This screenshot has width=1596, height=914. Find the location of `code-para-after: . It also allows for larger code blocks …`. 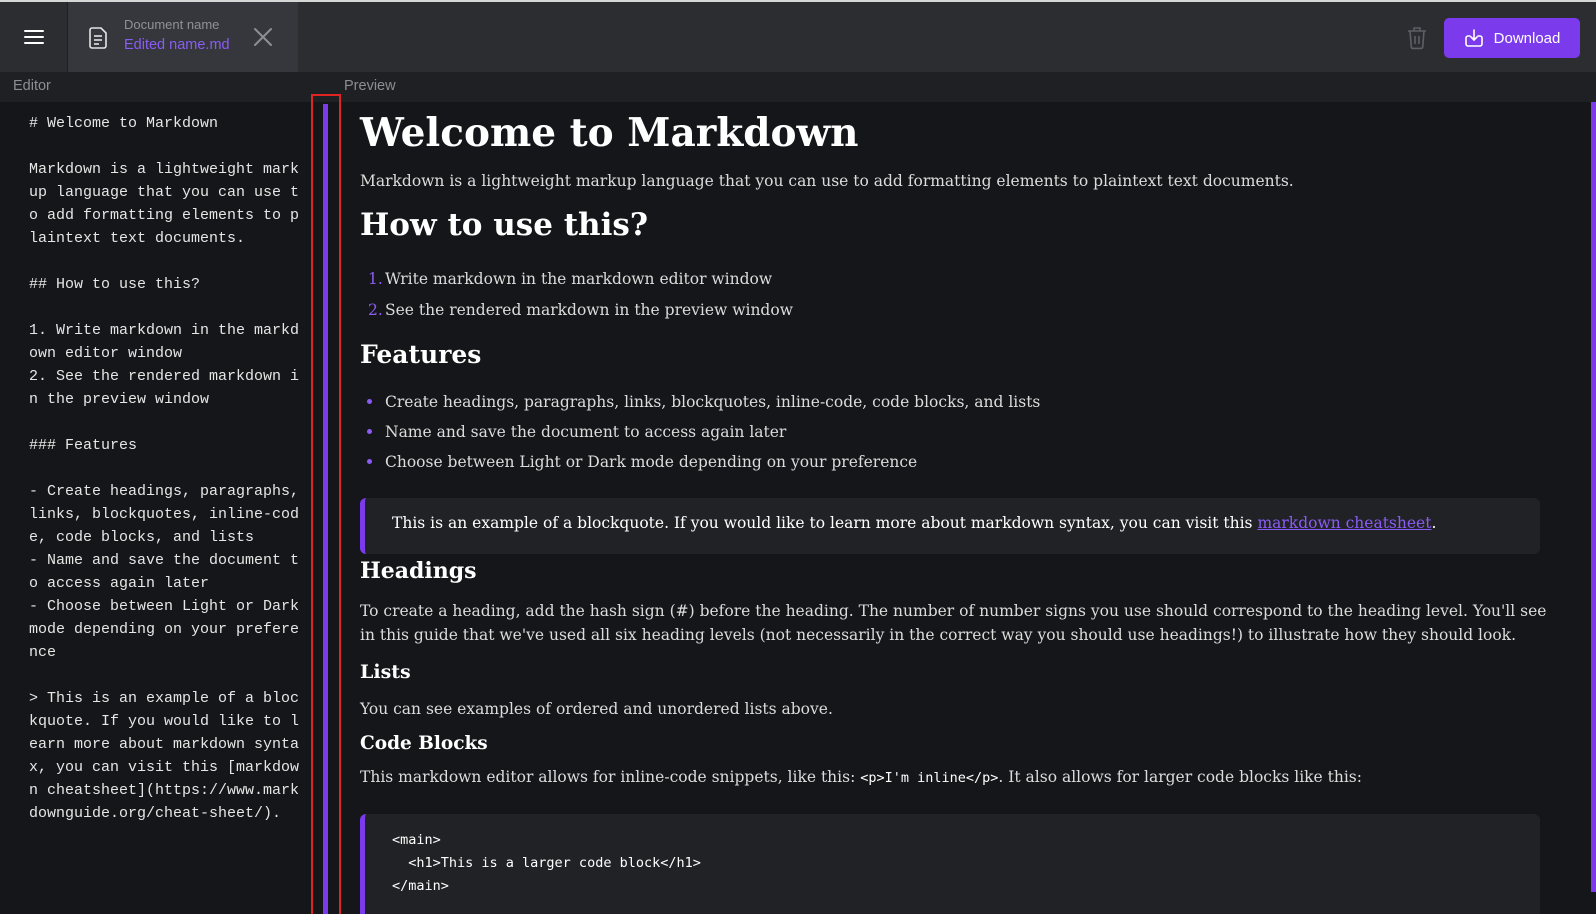

code-para-after: . It also allows for larger code blocks … is located at coordinates (1180, 777).